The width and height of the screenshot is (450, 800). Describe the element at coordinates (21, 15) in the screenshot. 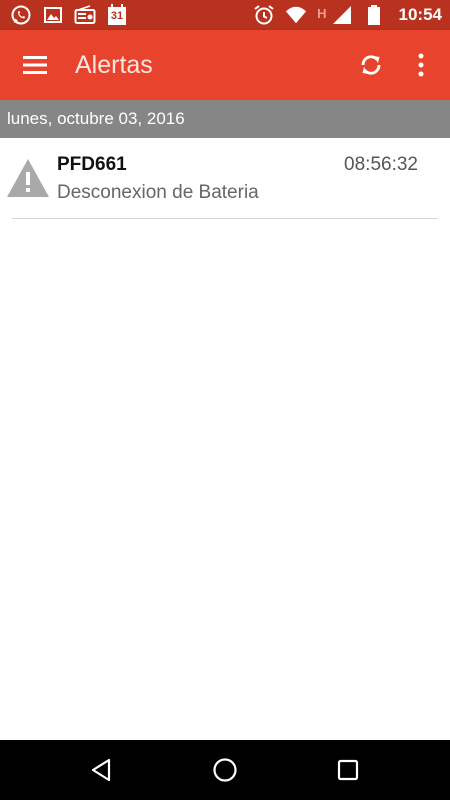

I see `whatsapp-icon` at that location.